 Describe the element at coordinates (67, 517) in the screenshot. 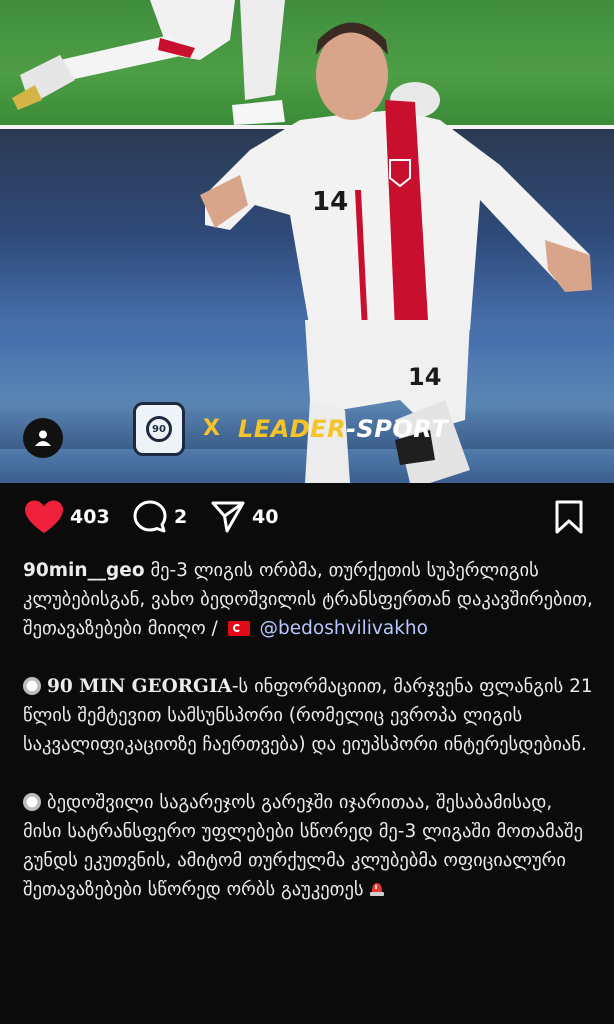

I see `like-button: 403` at that location.